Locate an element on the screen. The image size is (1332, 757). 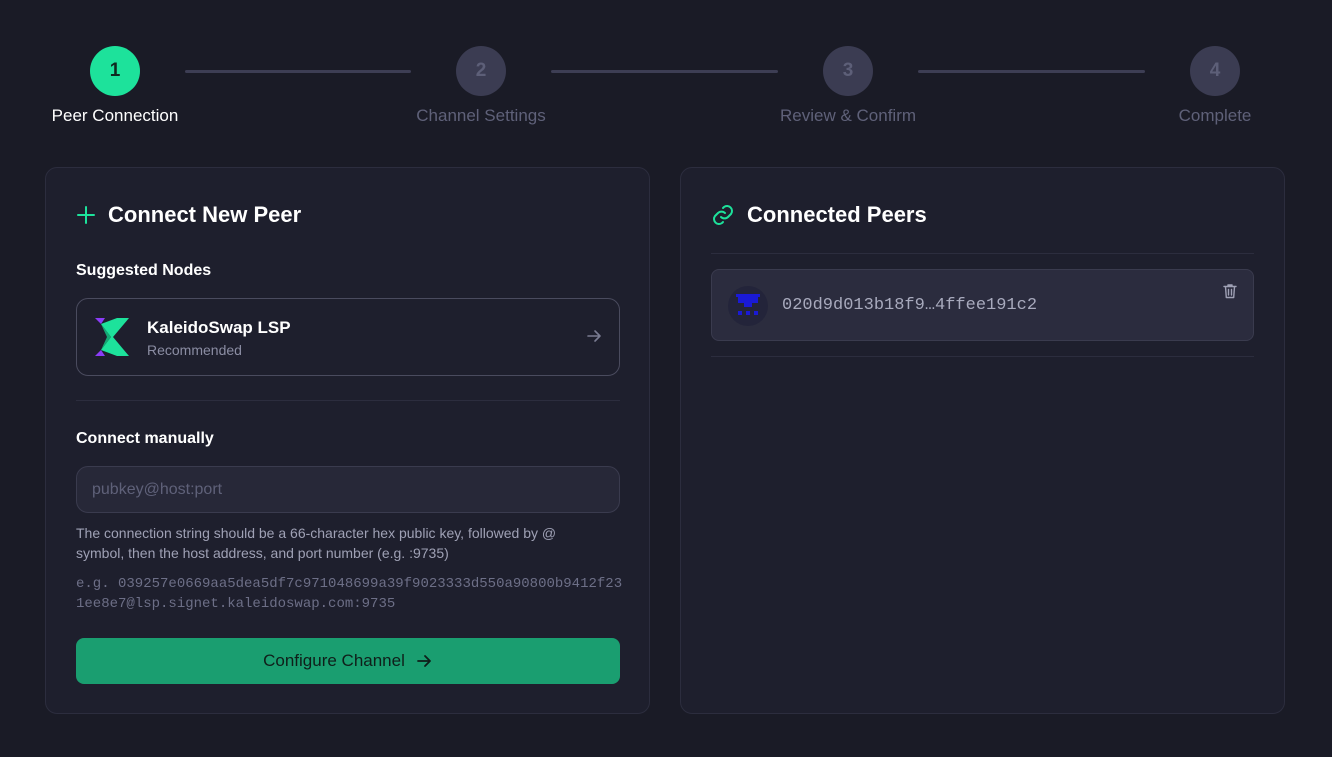
section-divider is located at coordinates (348, 400).